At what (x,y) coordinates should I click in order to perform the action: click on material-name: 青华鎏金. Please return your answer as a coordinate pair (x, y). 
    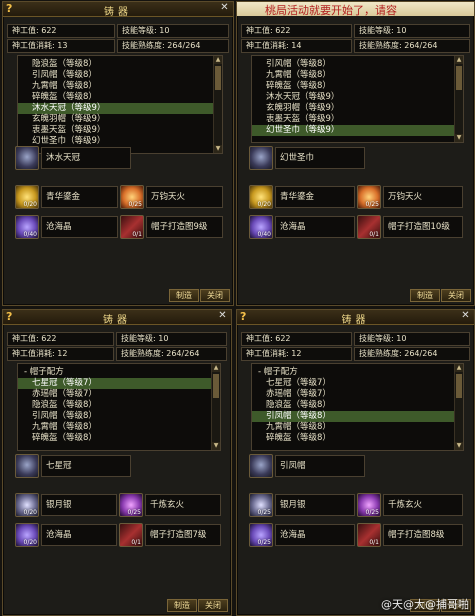
    Looking at the image, I should click on (315, 197).